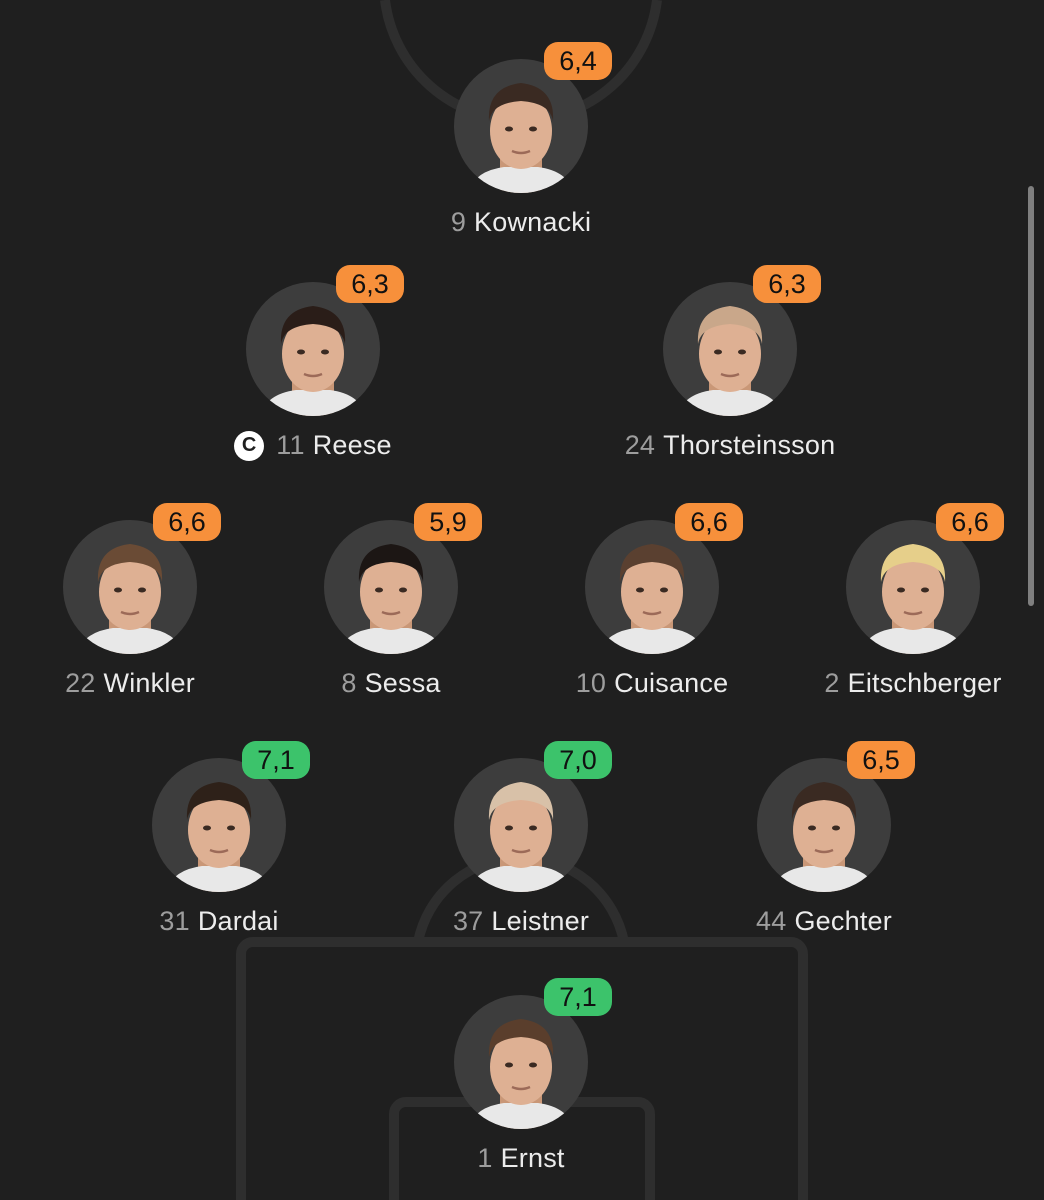 This screenshot has width=1044, height=1200. I want to click on player-card-ernst: 7,1 1 Ernst, so click(521, 1076).